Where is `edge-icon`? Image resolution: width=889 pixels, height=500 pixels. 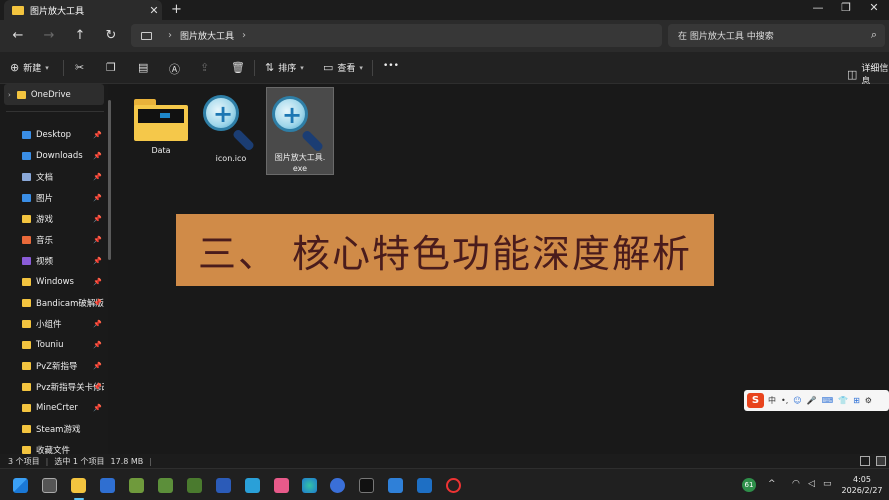
edge-icon is located at coordinates (309, 485).